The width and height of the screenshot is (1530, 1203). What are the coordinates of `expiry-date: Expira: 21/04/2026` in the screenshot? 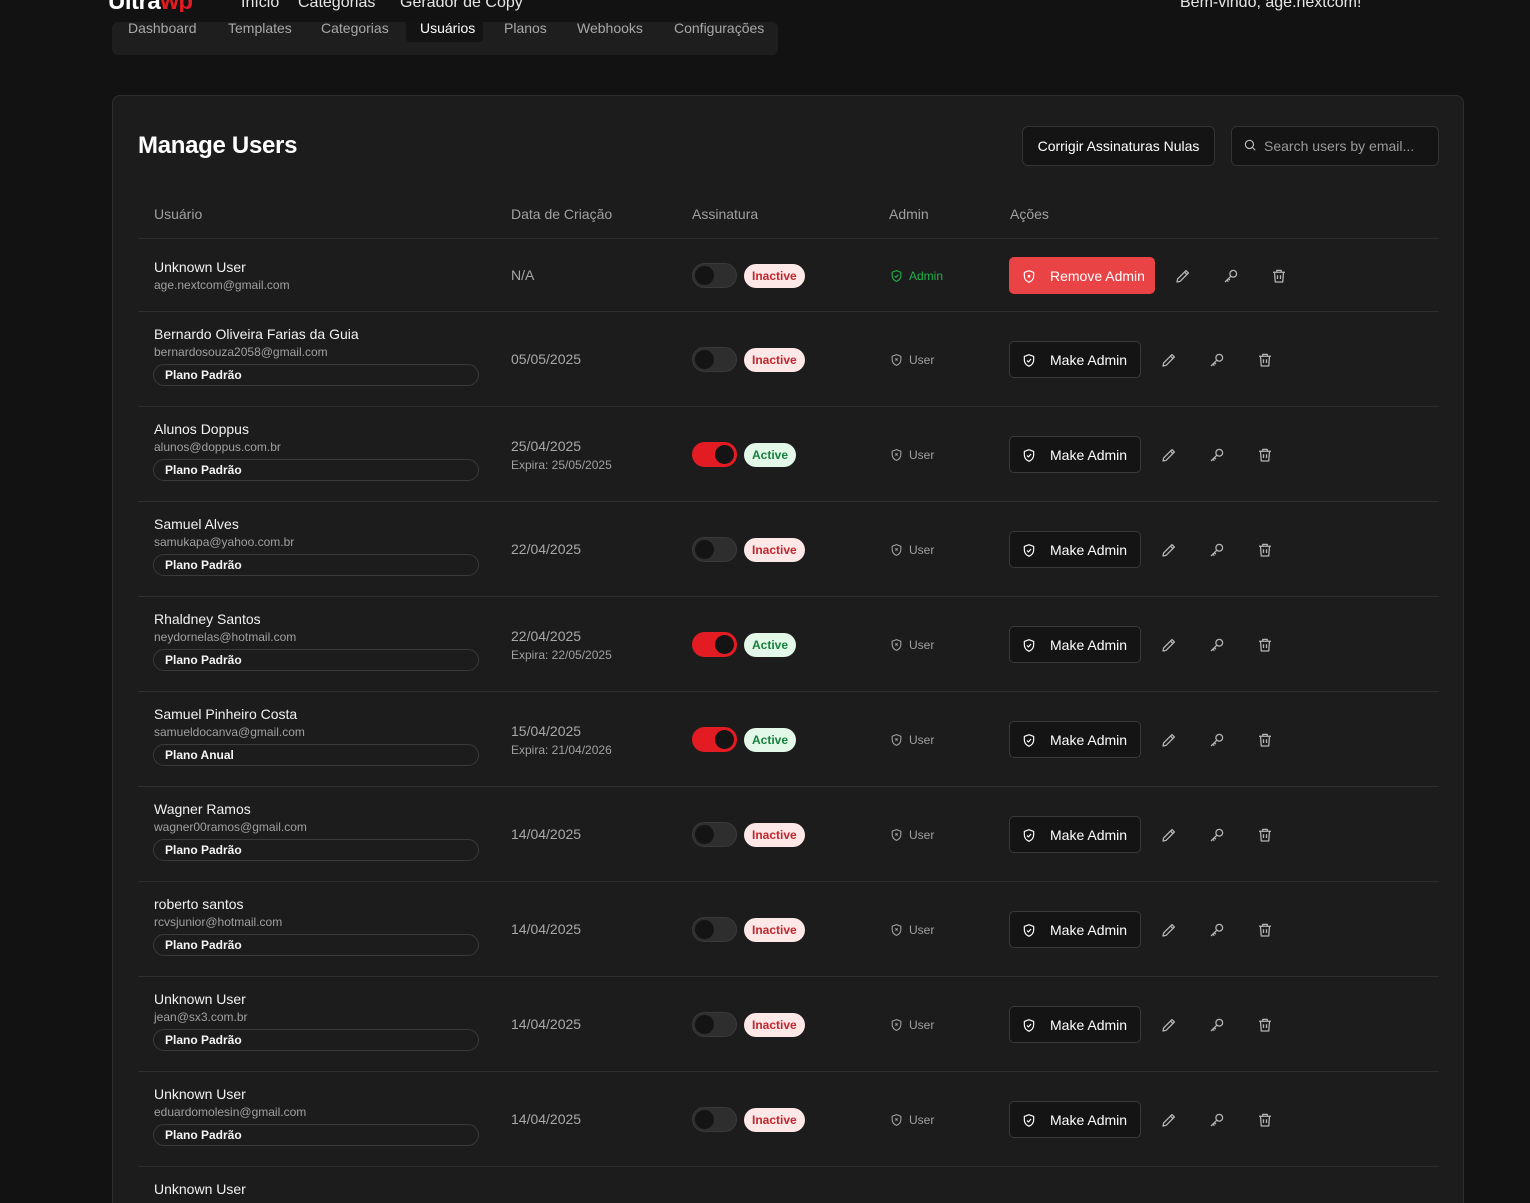 It's located at (561, 749).